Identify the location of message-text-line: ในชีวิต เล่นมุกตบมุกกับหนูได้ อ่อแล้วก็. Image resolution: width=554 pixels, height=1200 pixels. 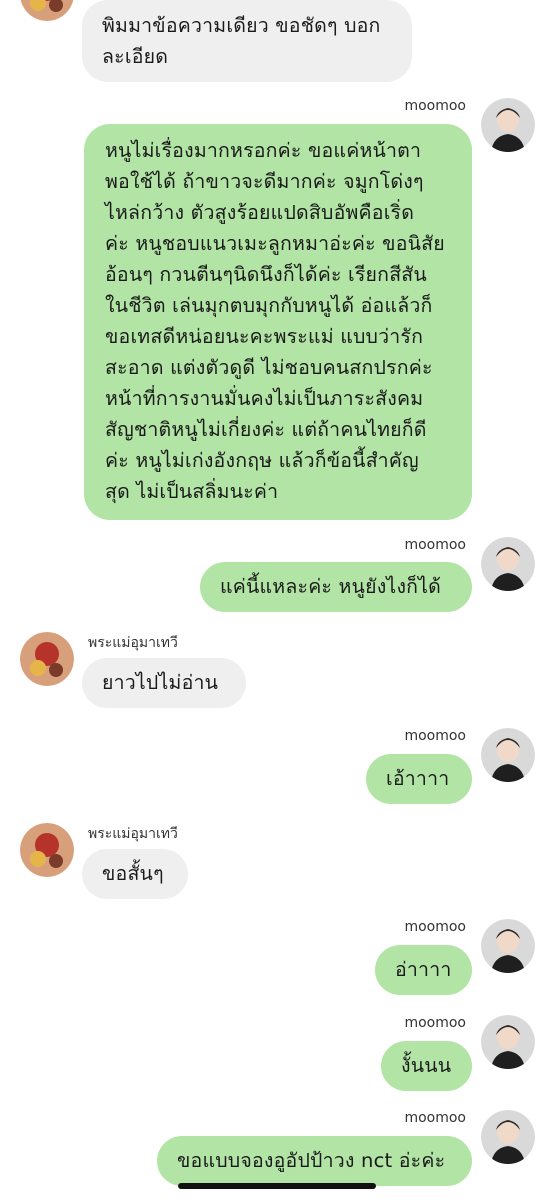
(269, 305).